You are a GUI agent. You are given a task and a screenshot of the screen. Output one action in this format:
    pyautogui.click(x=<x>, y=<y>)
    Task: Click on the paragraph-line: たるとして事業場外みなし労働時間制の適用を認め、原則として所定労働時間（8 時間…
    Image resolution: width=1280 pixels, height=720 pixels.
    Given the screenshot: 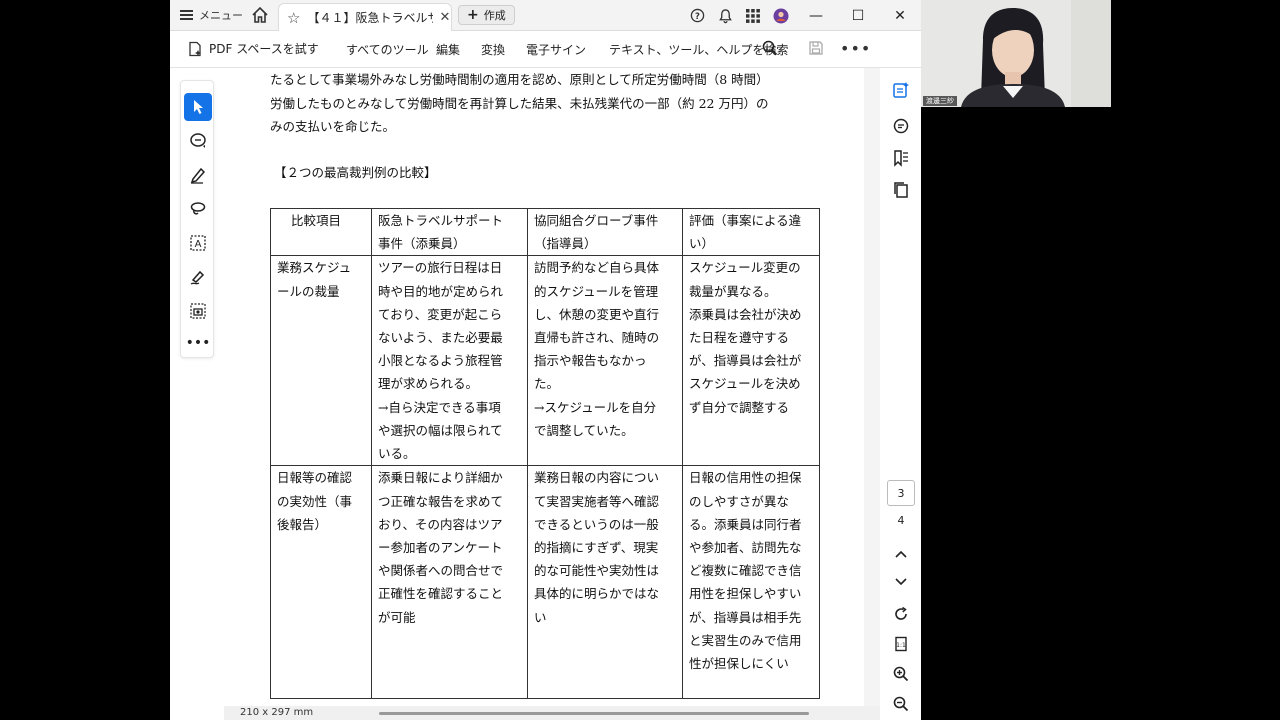 What is the action you would take?
    pyautogui.click(x=519, y=79)
    